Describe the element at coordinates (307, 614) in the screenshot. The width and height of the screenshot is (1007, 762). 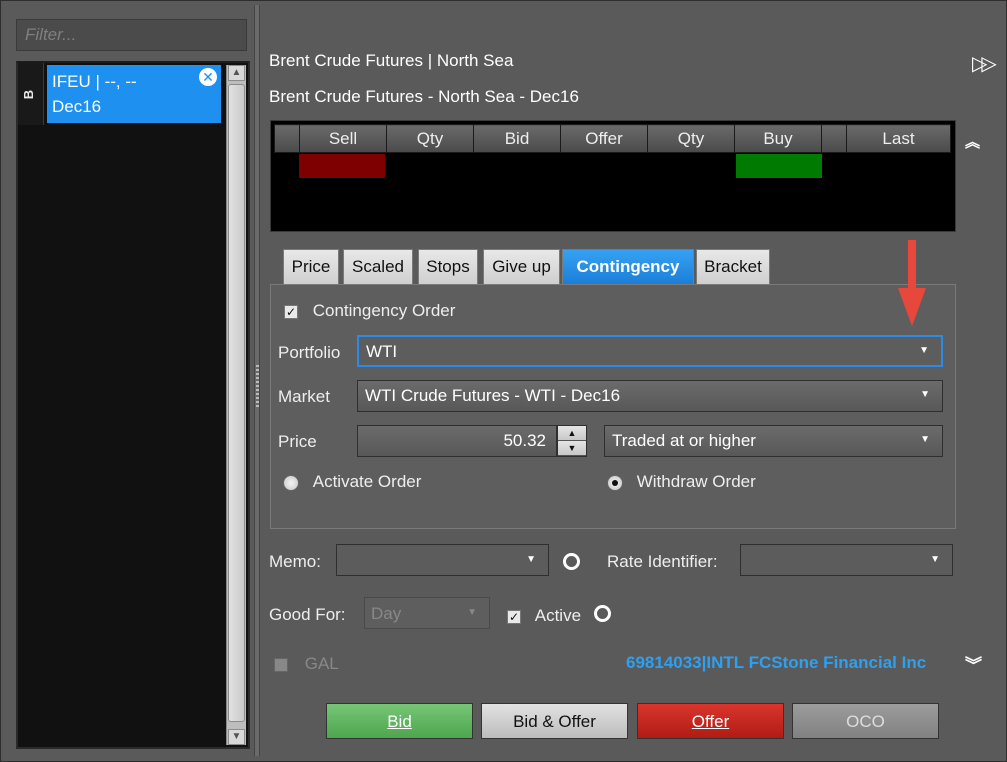
I see `good-for-label: Good For:` at that location.